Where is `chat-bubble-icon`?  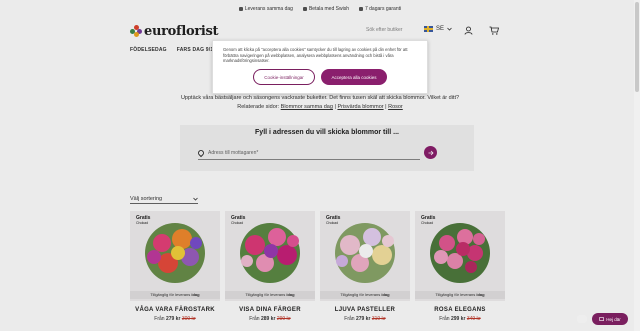 chat-bubble-icon is located at coordinates (602, 318).